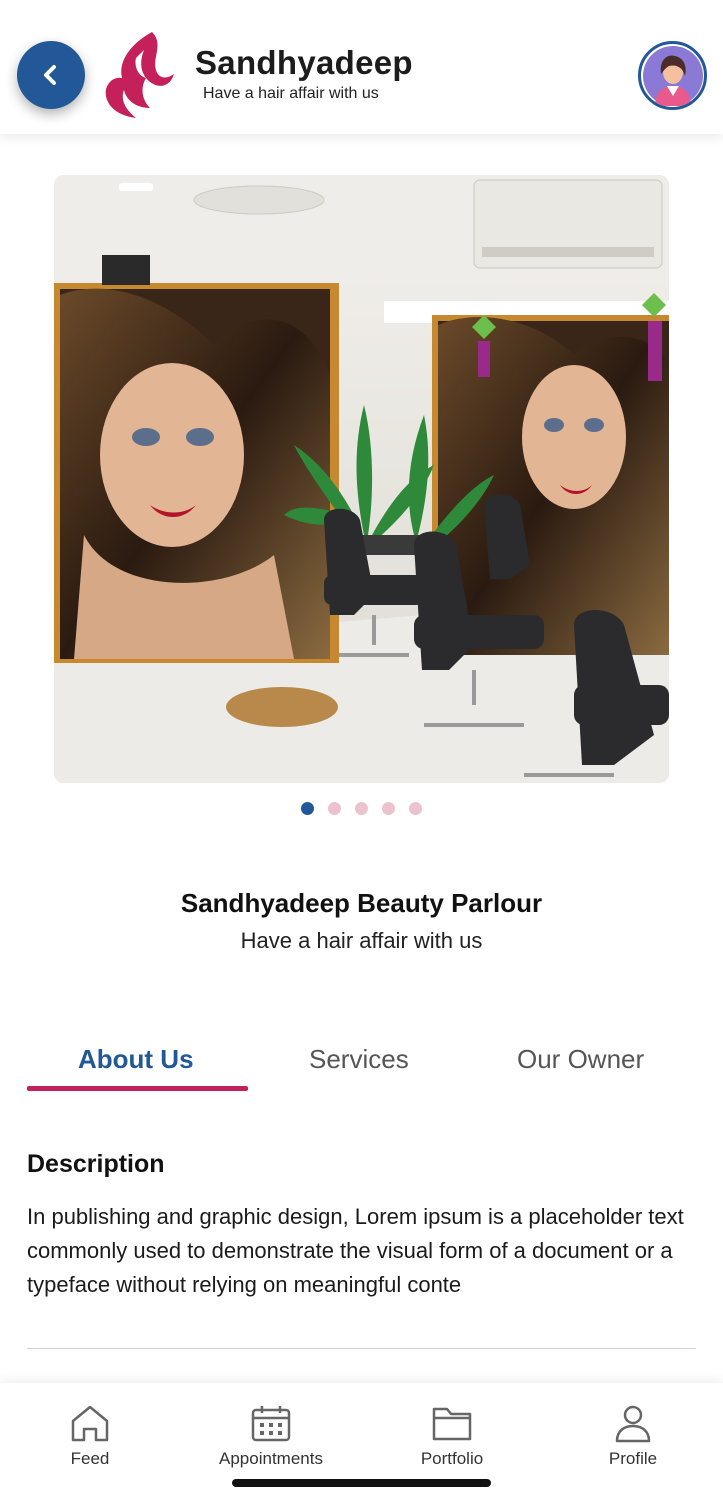 This screenshot has height=1500, width=723. I want to click on nav-feed: Feed, so click(90, 1435).